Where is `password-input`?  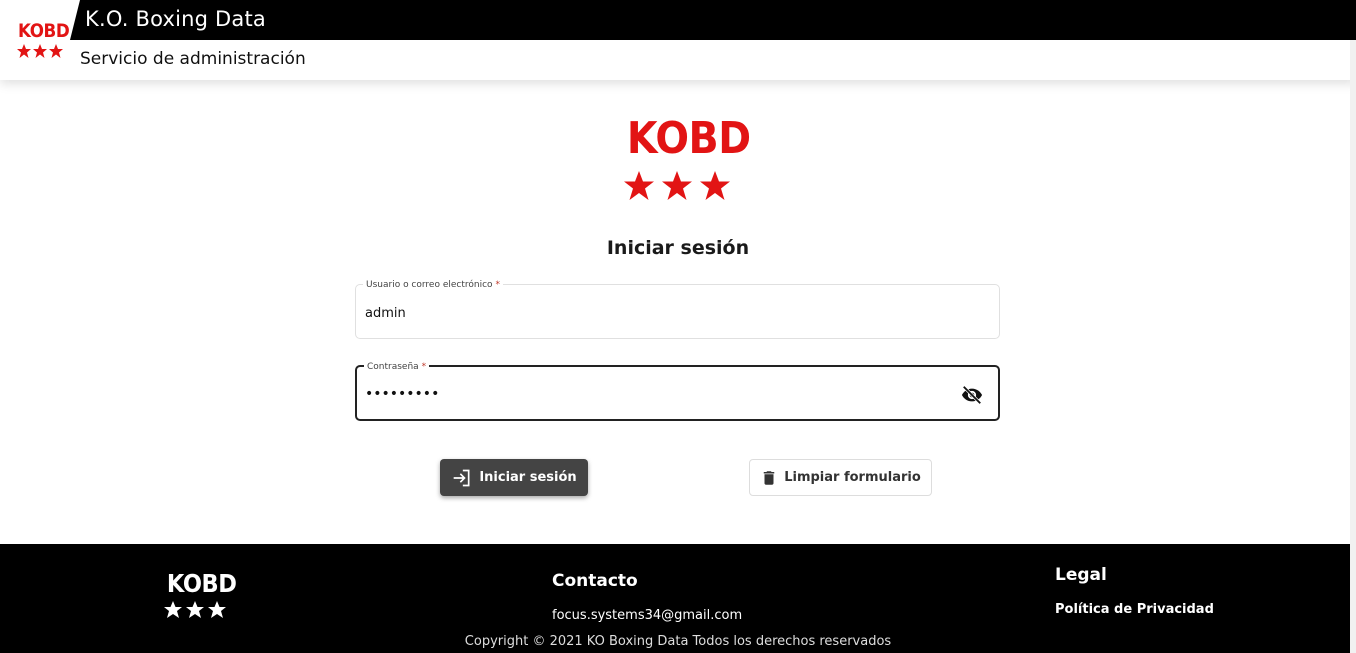 password-input is located at coordinates (645, 394).